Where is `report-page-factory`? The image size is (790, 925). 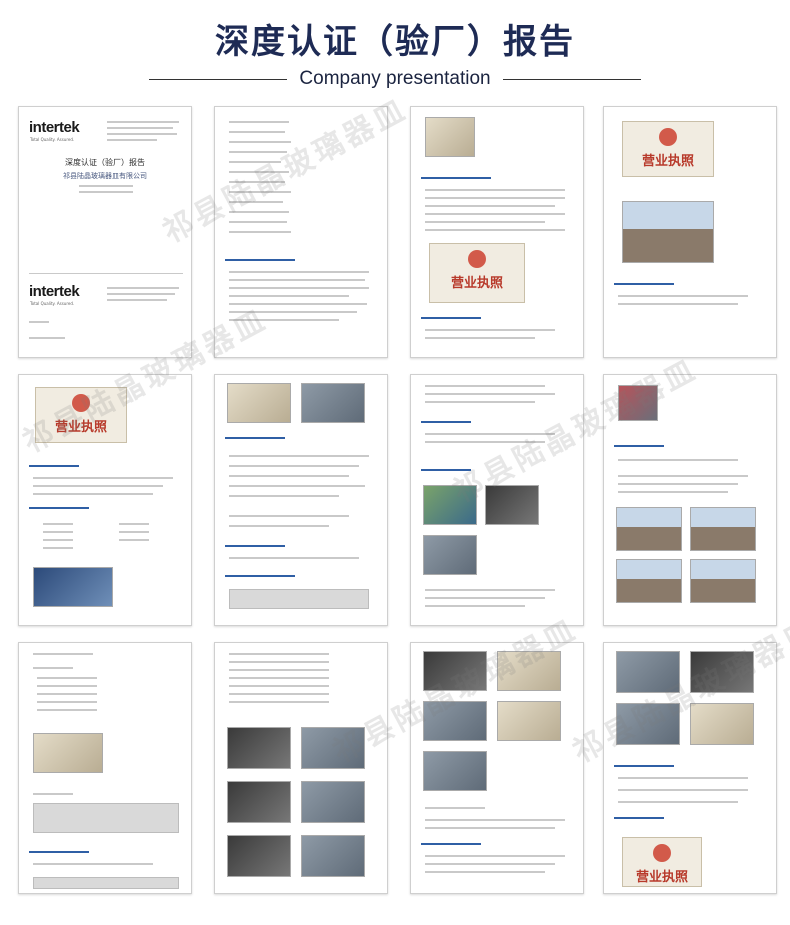 report-page-factory is located at coordinates (690, 500).